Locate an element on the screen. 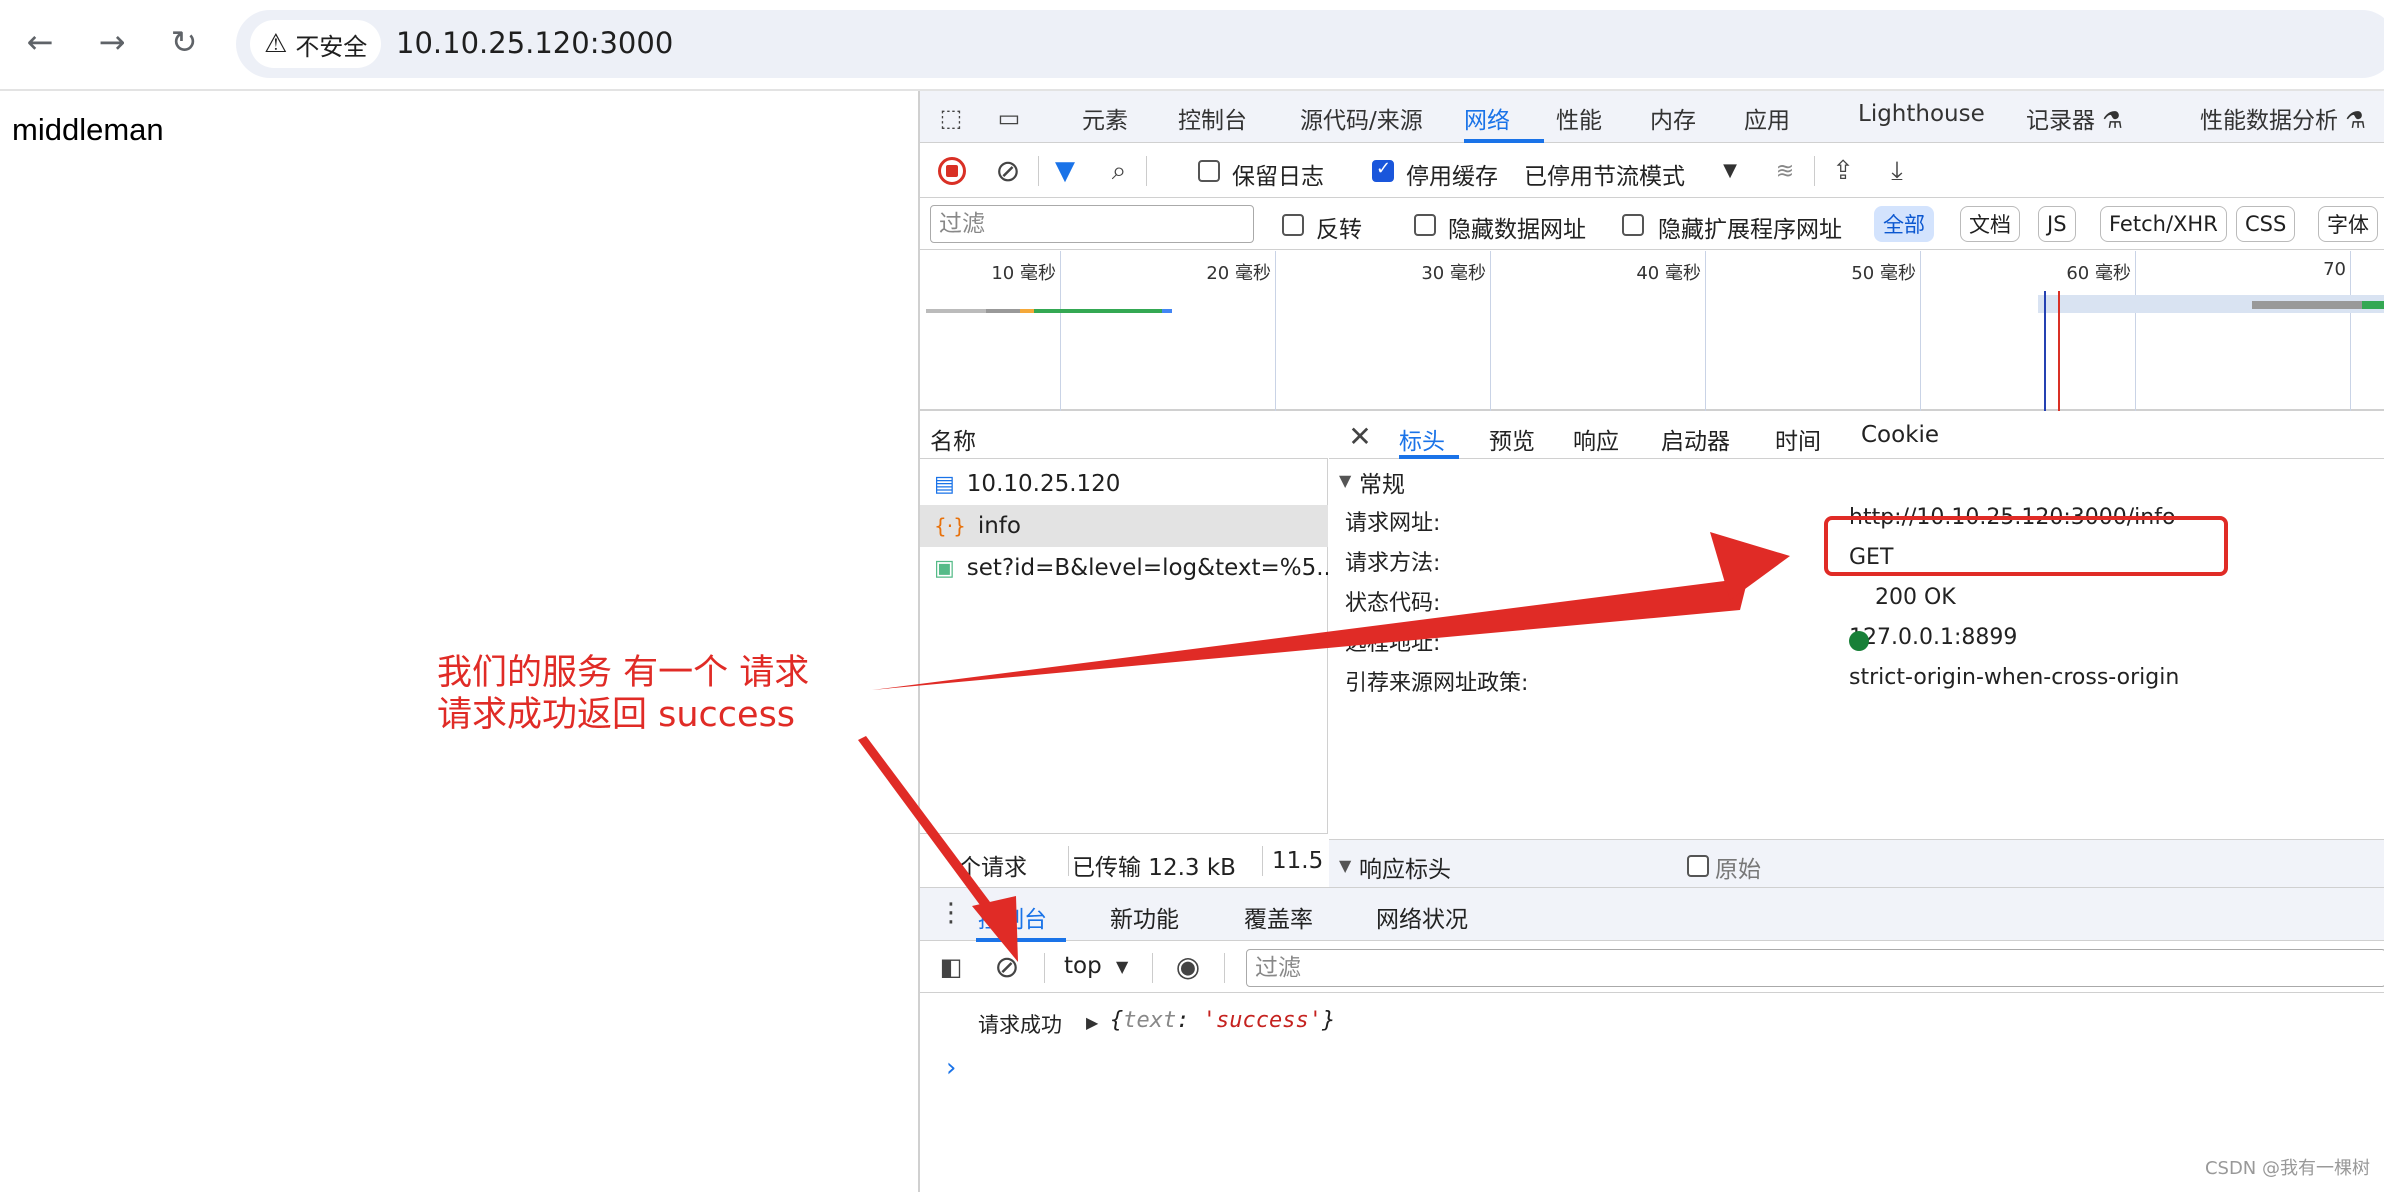  arrow-head-down is located at coordinates (995, 929).